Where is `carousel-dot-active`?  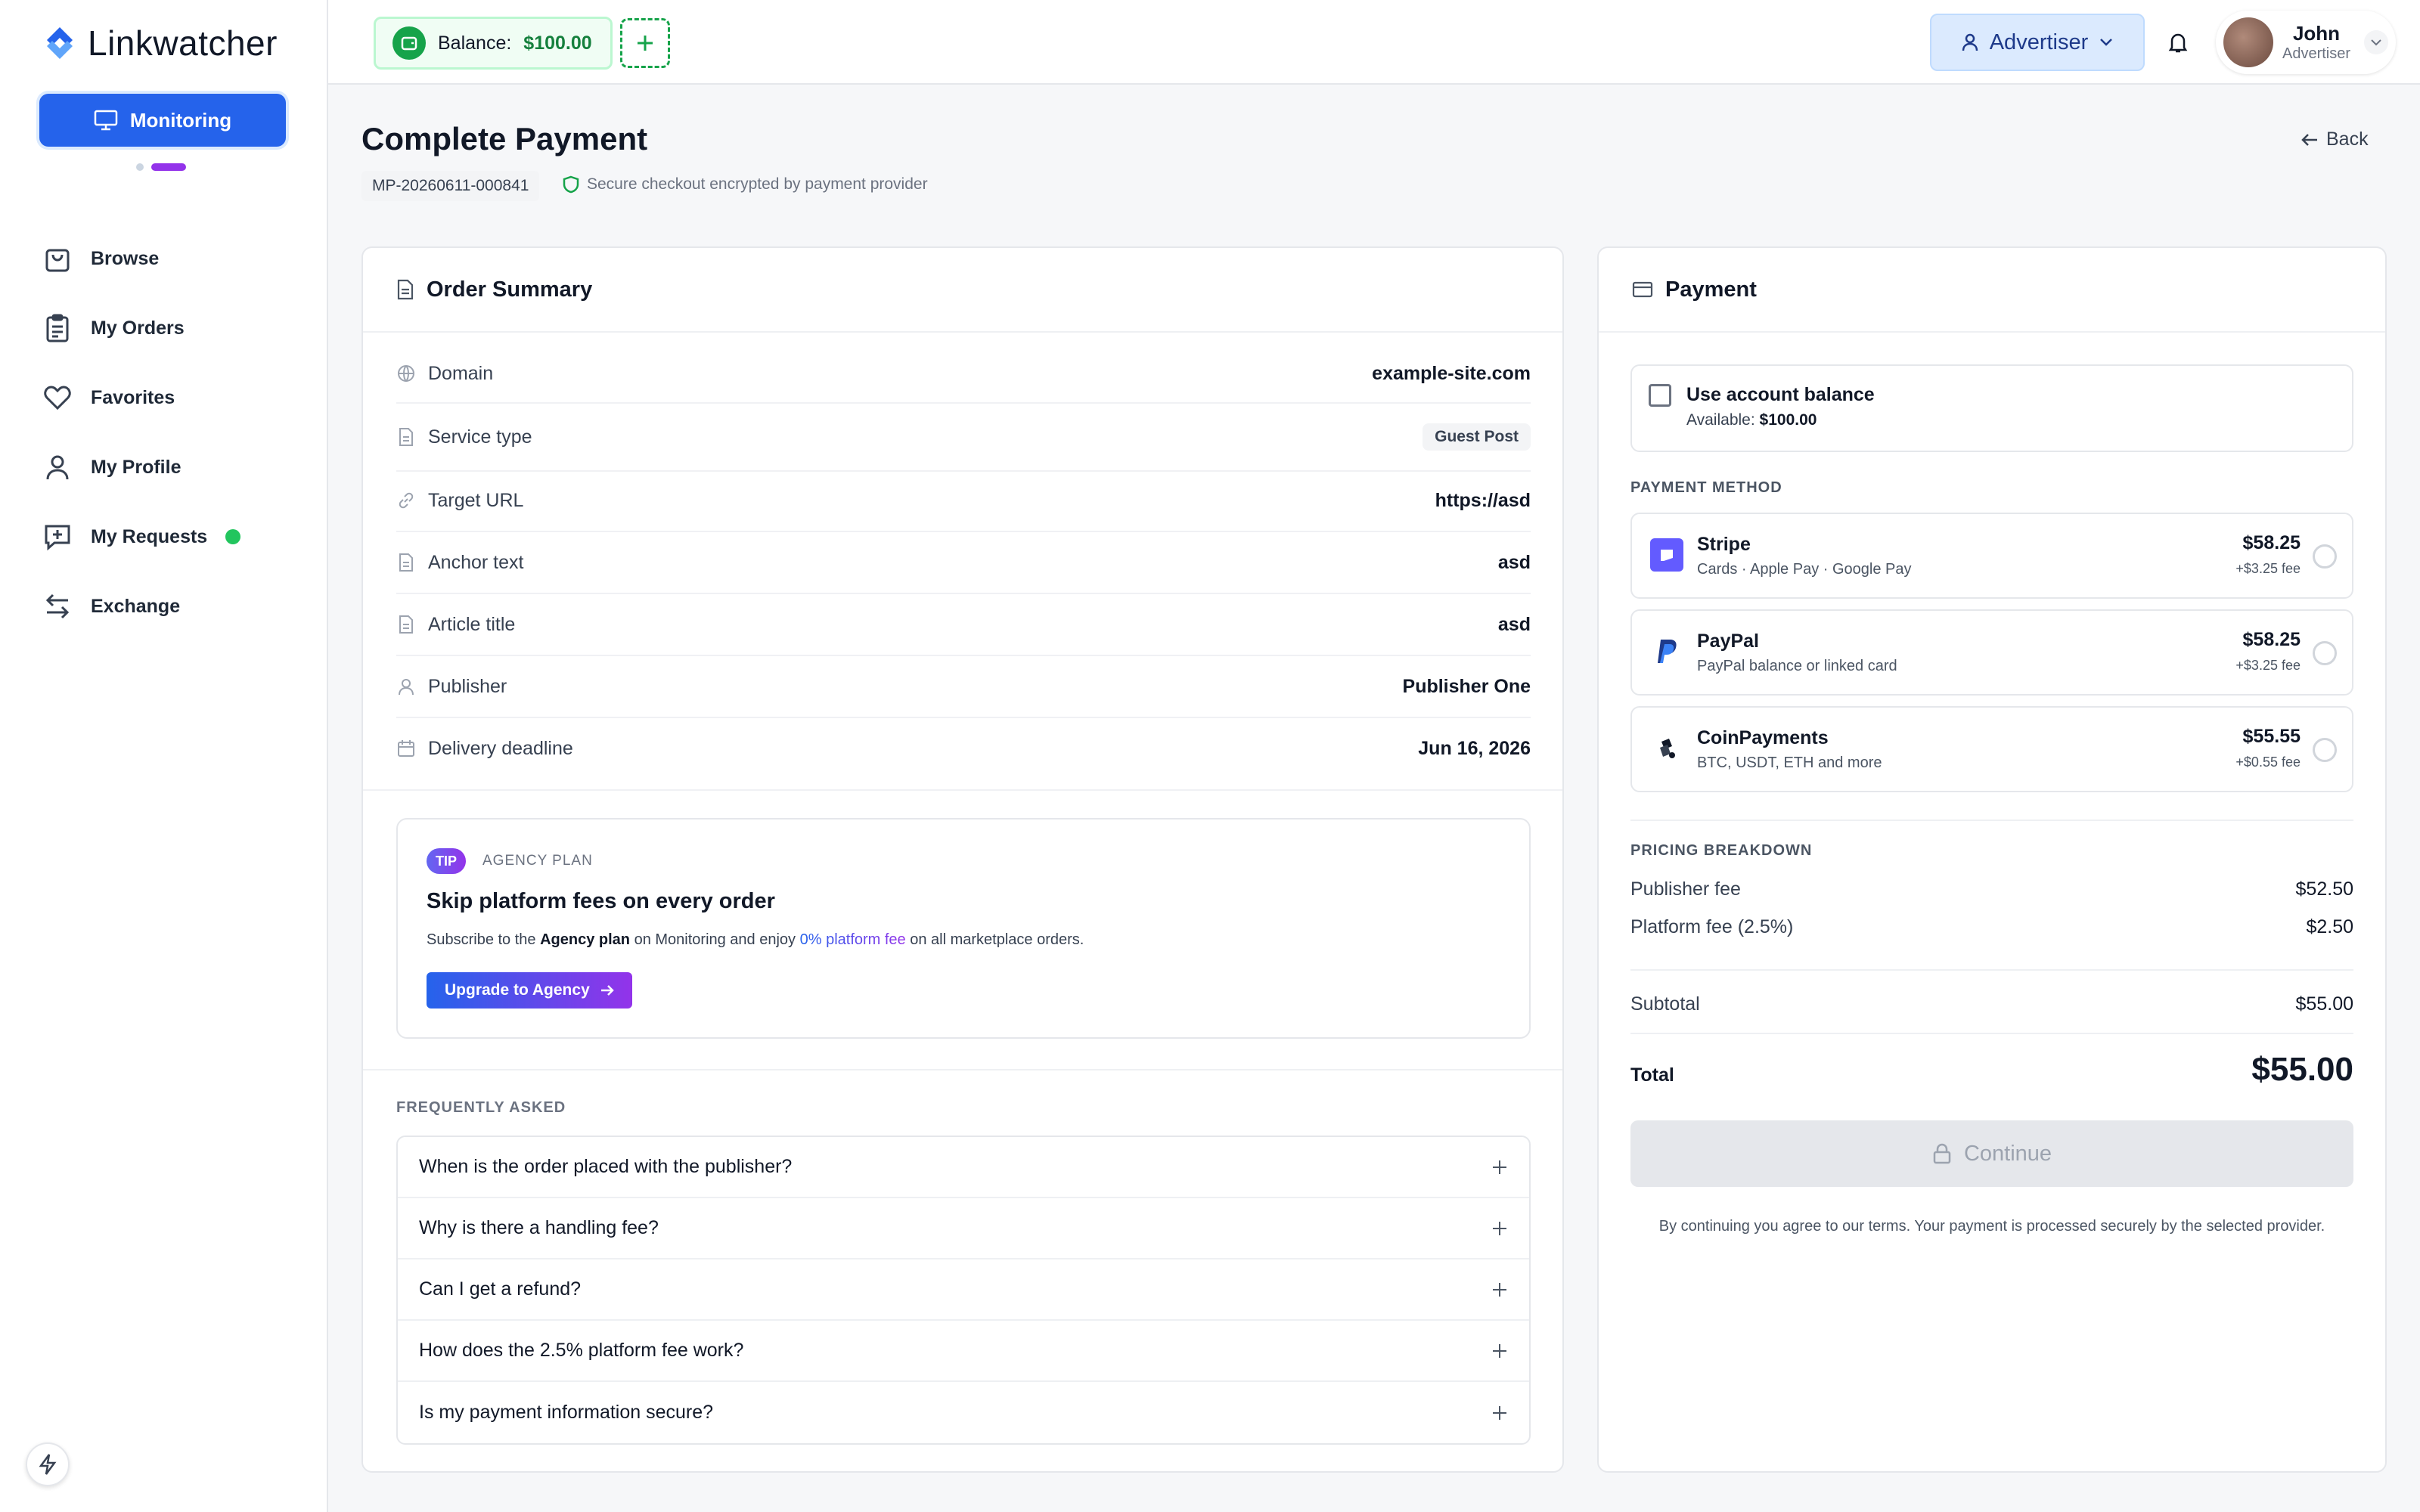
carousel-dot-active is located at coordinates (168, 167).